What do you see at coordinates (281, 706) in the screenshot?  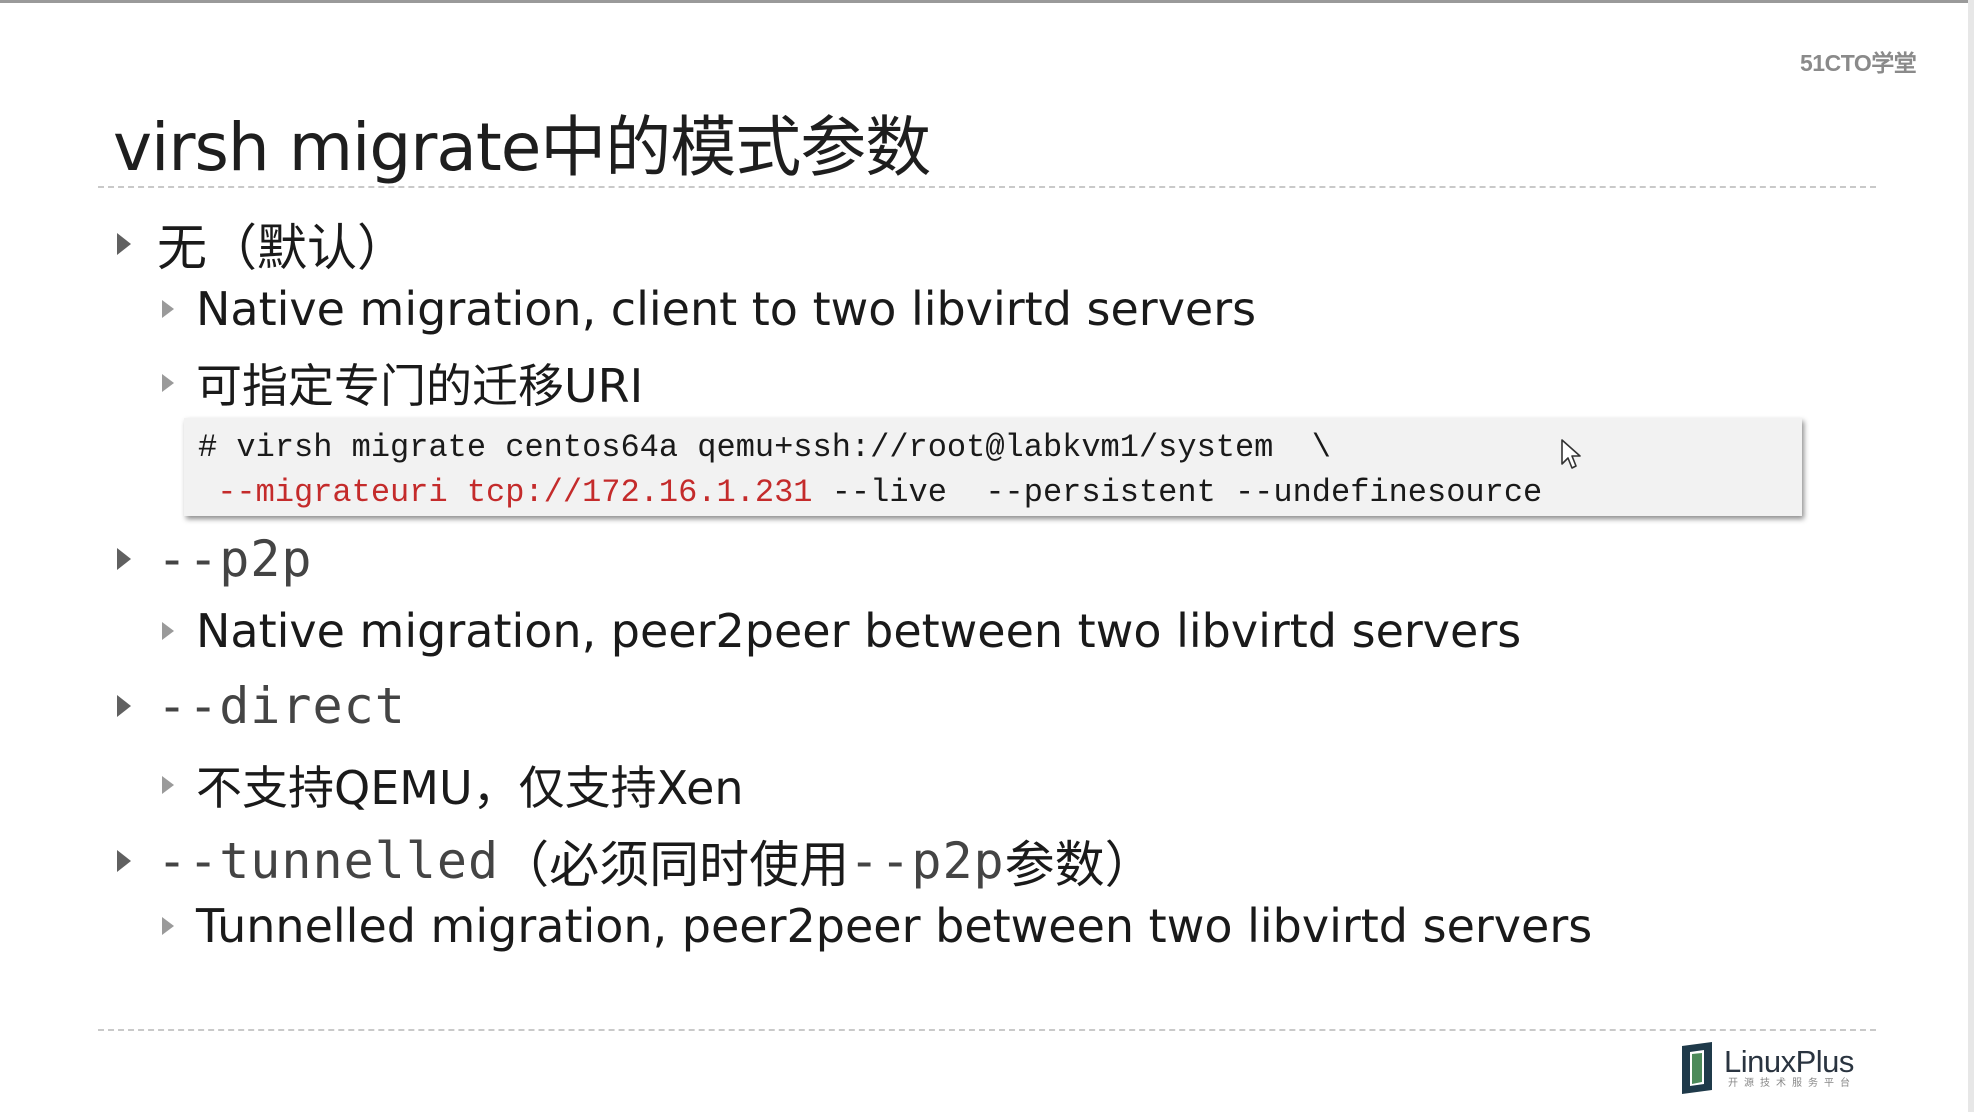 I see `bullet-label: --direct` at bounding box center [281, 706].